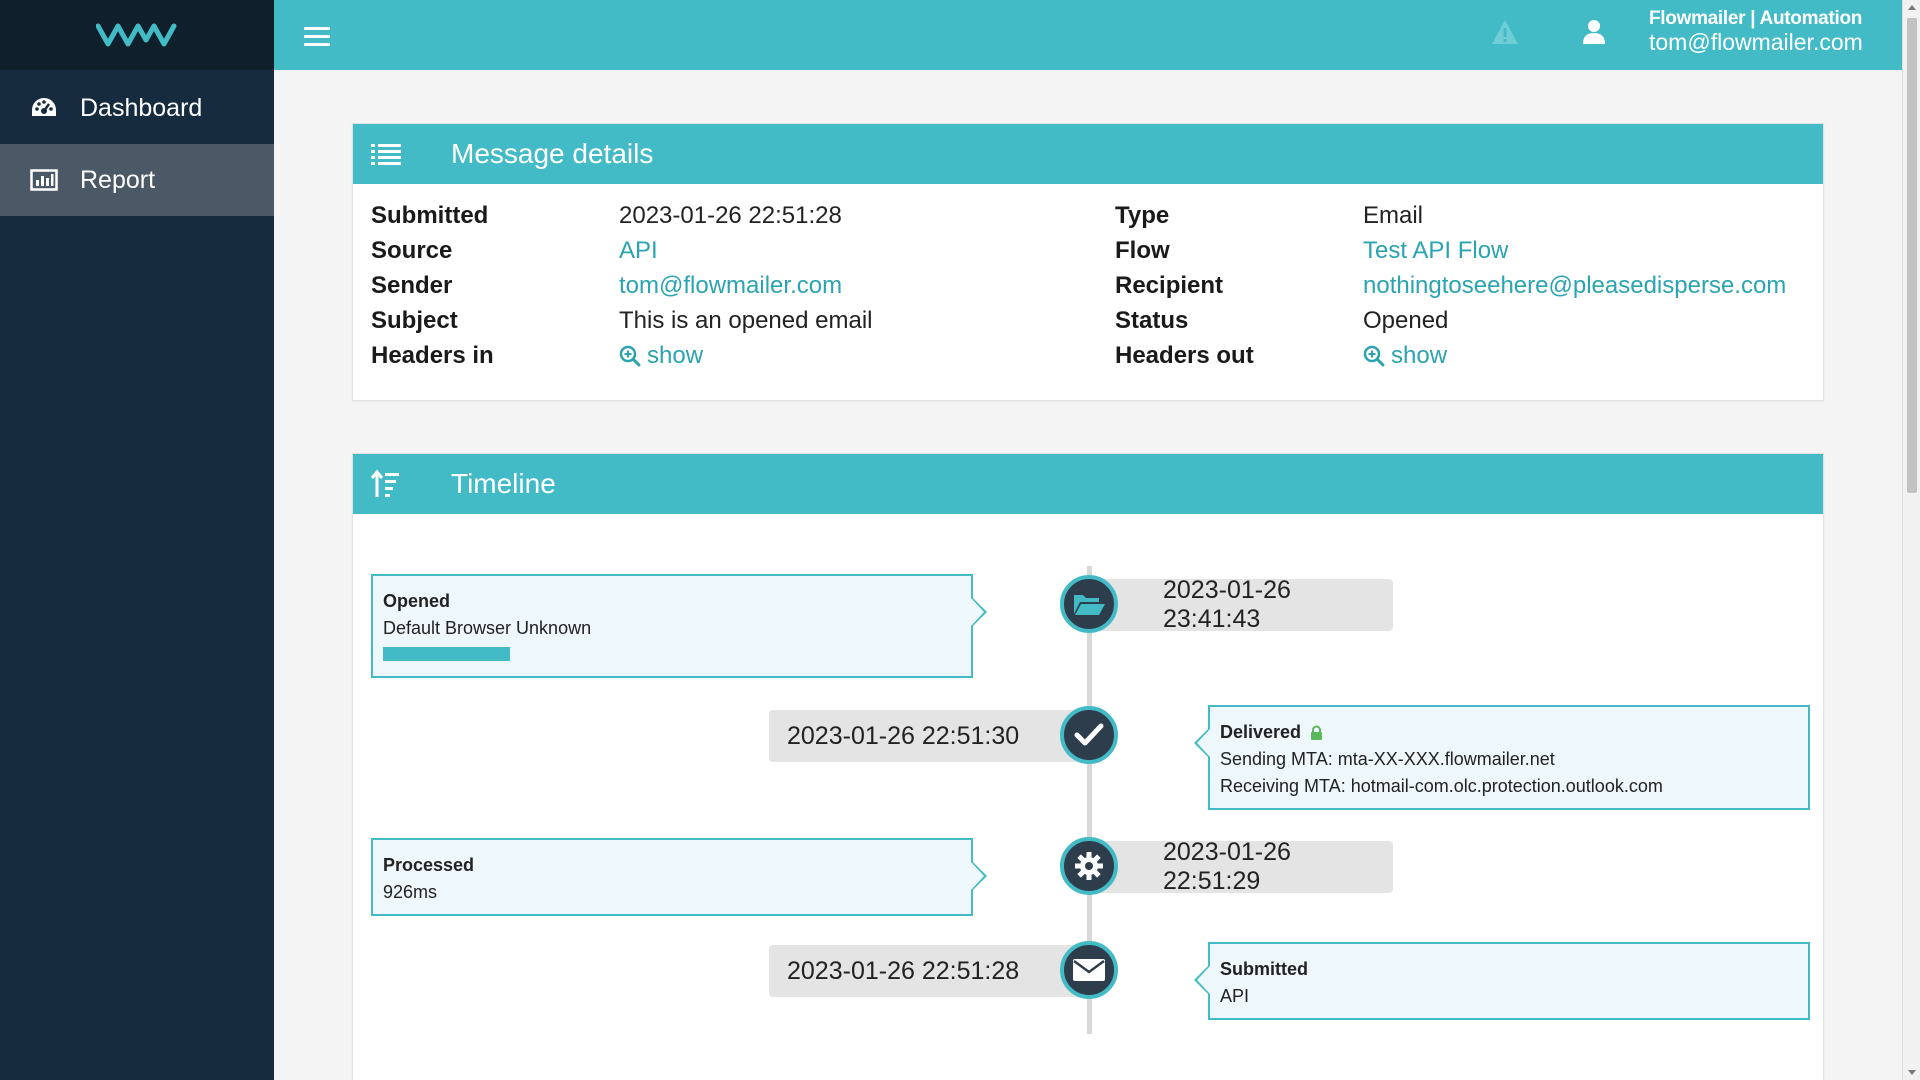 The image size is (1920, 1080). Describe the element at coordinates (930, 971) in the screenshot. I see `event-time: 2023-01-26 22:51:28` at that location.